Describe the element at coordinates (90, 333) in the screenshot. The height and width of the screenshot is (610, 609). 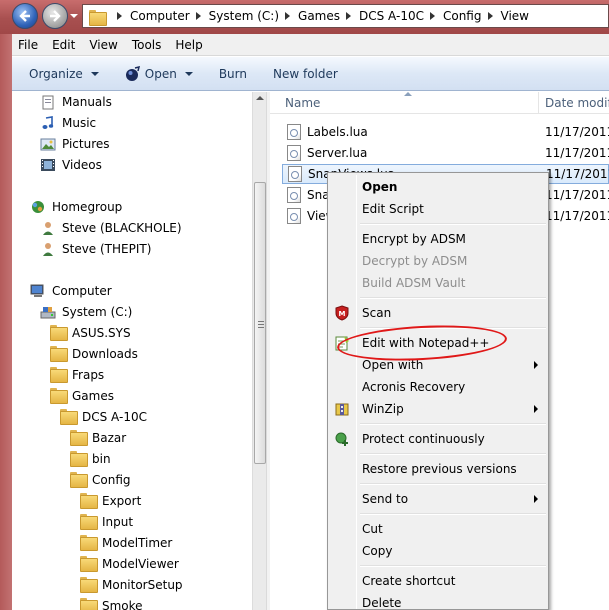
I see `nav-item-asus-sys: ASUS.SYS` at that location.